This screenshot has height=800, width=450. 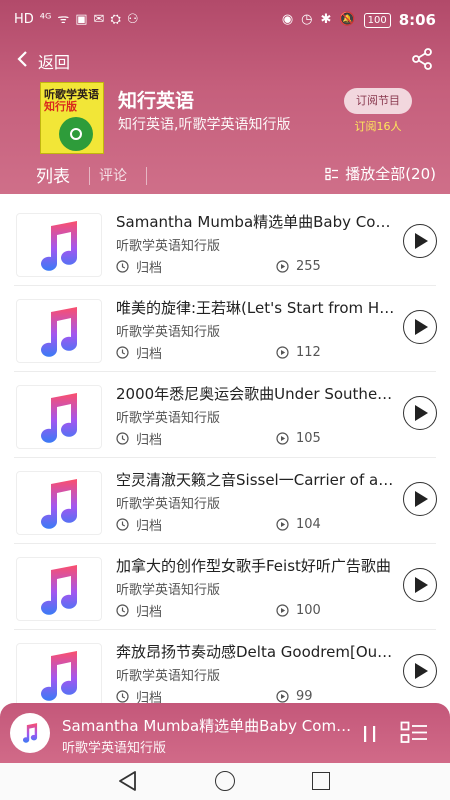 What do you see at coordinates (218, 610) in the screenshot?
I see `track-meta: 归档 100` at bounding box center [218, 610].